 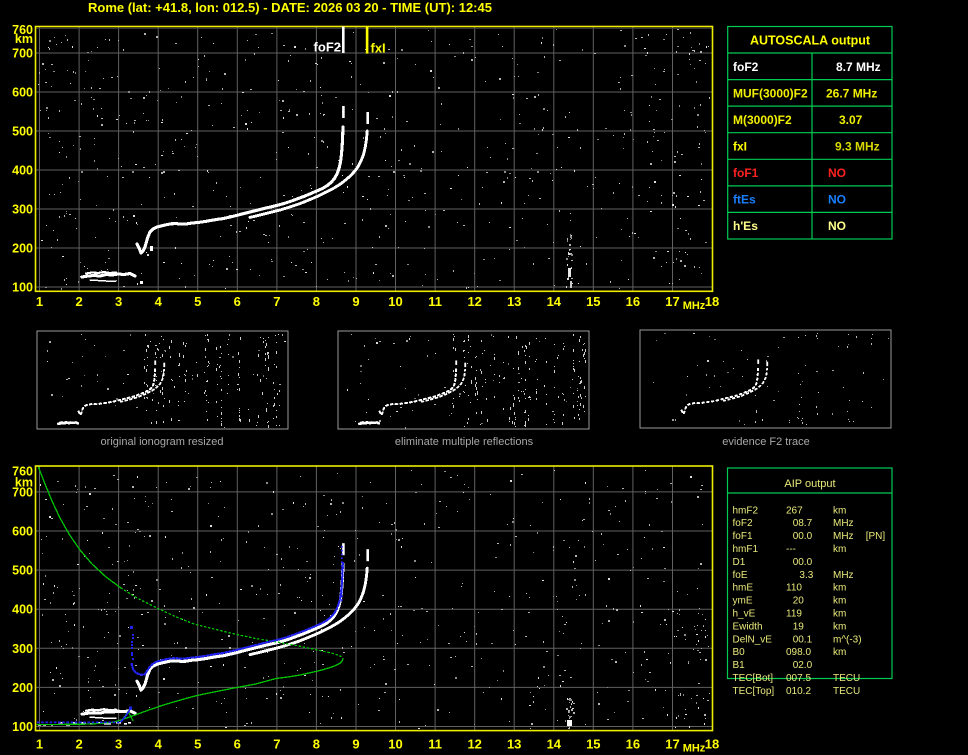 What do you see at coordinates (799, 626) in the screenshot?
I see `svg-text: 19` at bounding box center [799, 626].